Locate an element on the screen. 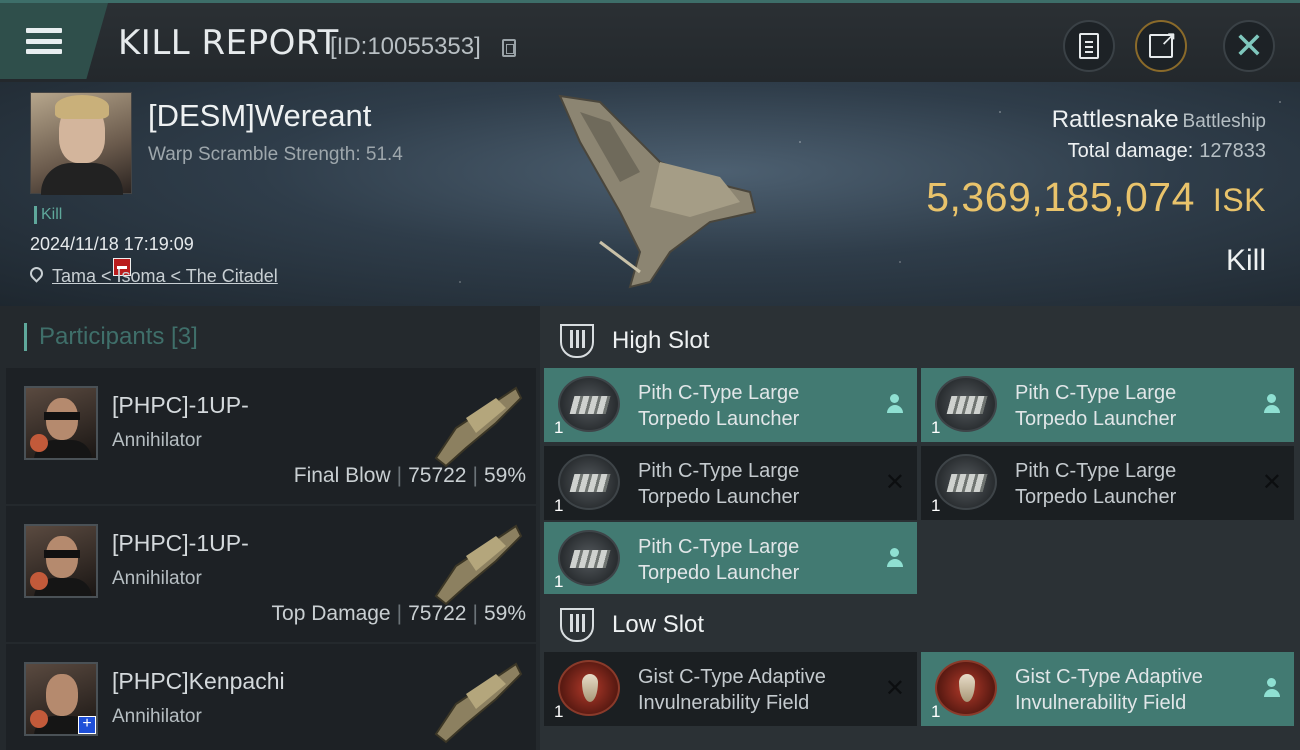  close-button: ✕ is located at coordinates (1249, 46).